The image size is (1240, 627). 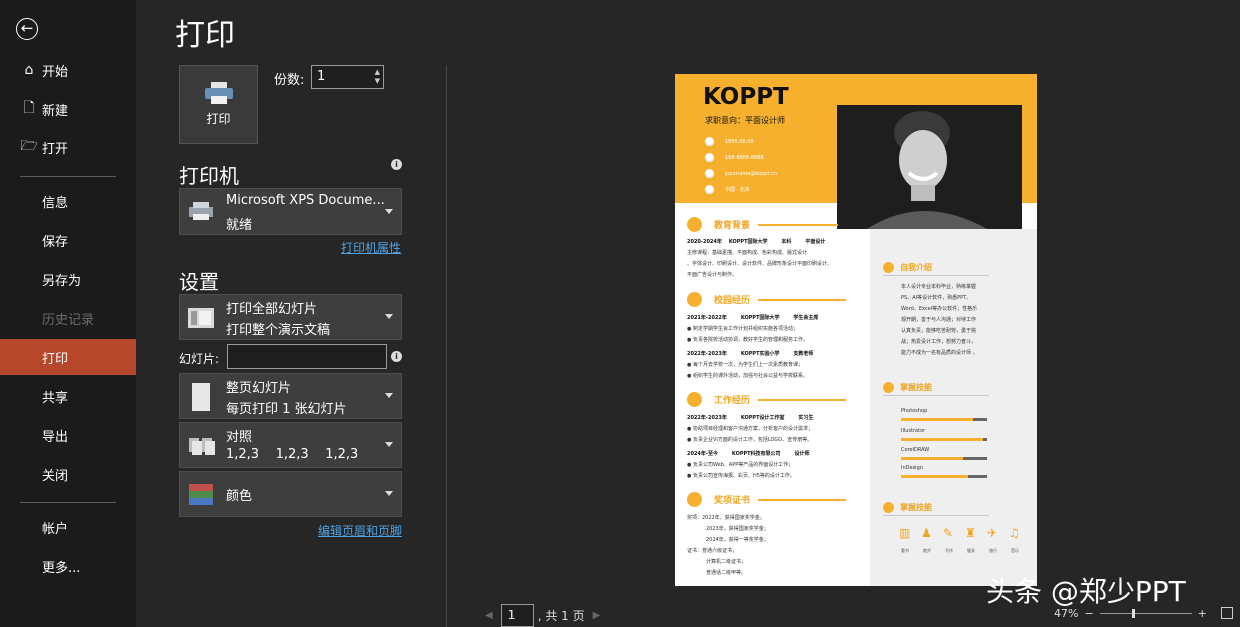 What do you see at coordinates (55, 111) in the screenshot?
I see `nav-new-label: 新建` at bounding box center [55, 111].